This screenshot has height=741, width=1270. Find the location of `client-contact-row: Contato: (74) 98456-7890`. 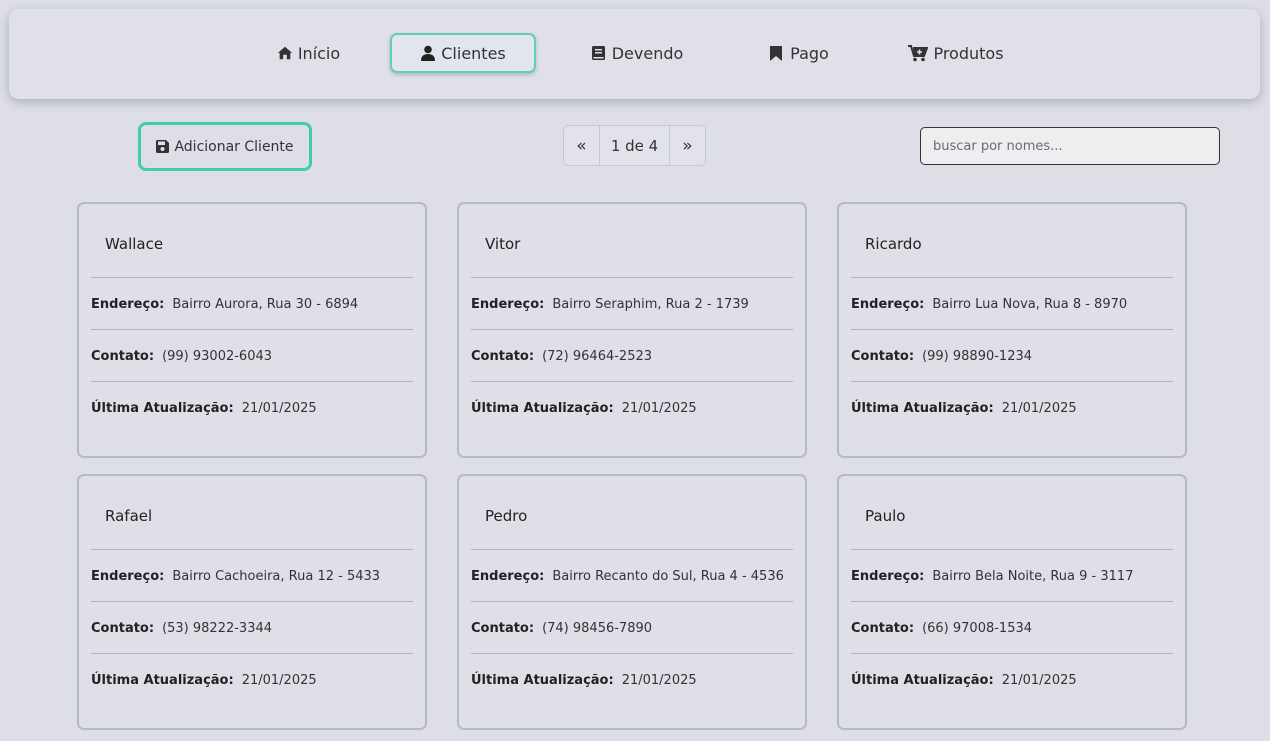

client-contact-row: Contato: (74) 98456-7890 is located at coordinates (632, 627).